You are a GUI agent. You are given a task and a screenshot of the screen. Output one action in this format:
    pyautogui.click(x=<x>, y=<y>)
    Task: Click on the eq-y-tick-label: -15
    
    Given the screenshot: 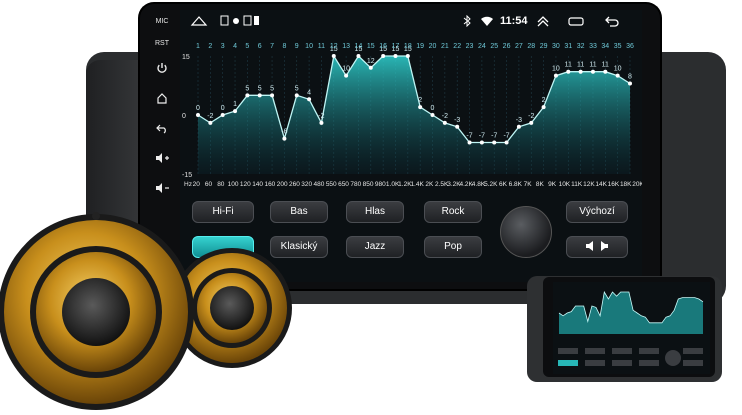 What is the action you would take?
    pyautogui.click(x=187, y=175)
    